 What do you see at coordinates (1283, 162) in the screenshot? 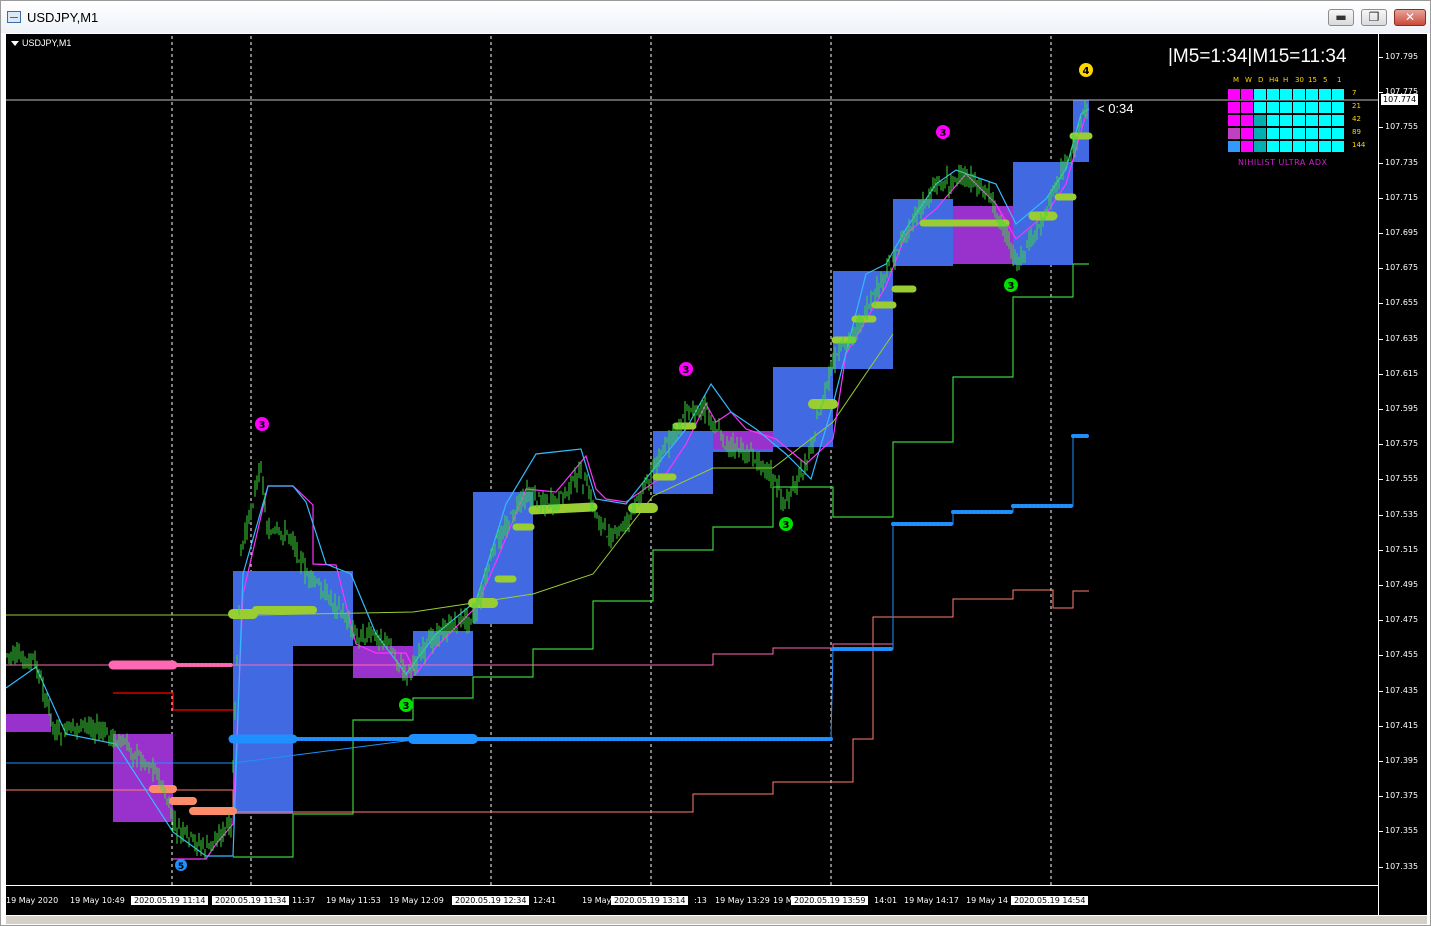
I see `adx-title: NIHILIST ULTRA ADX` at bounding box center [1283, 162].